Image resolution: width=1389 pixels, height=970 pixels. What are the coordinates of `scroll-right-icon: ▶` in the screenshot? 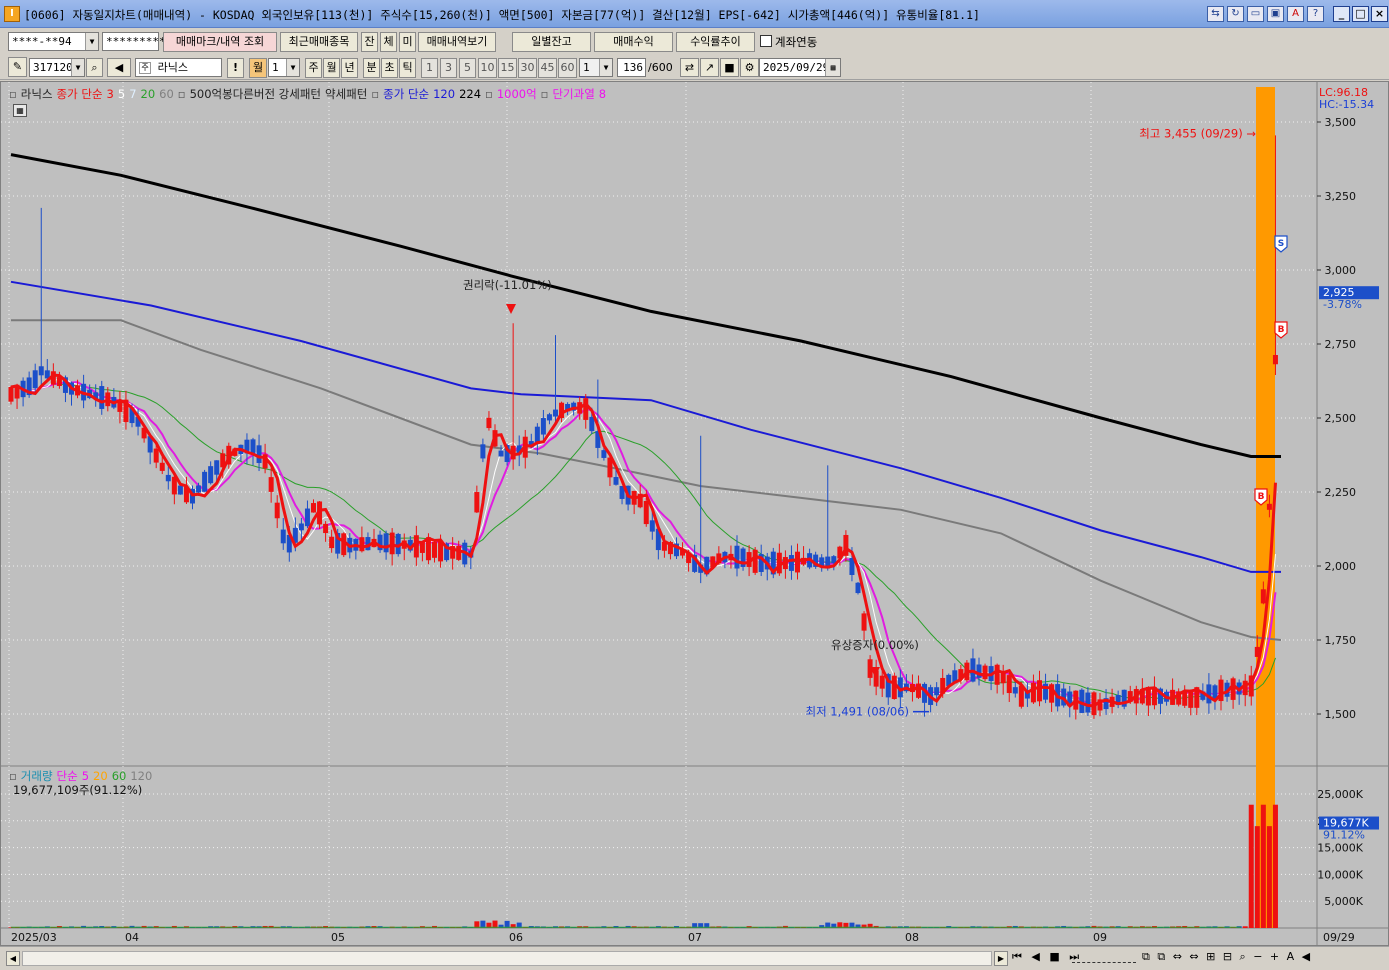 It's located at (1001, 958).